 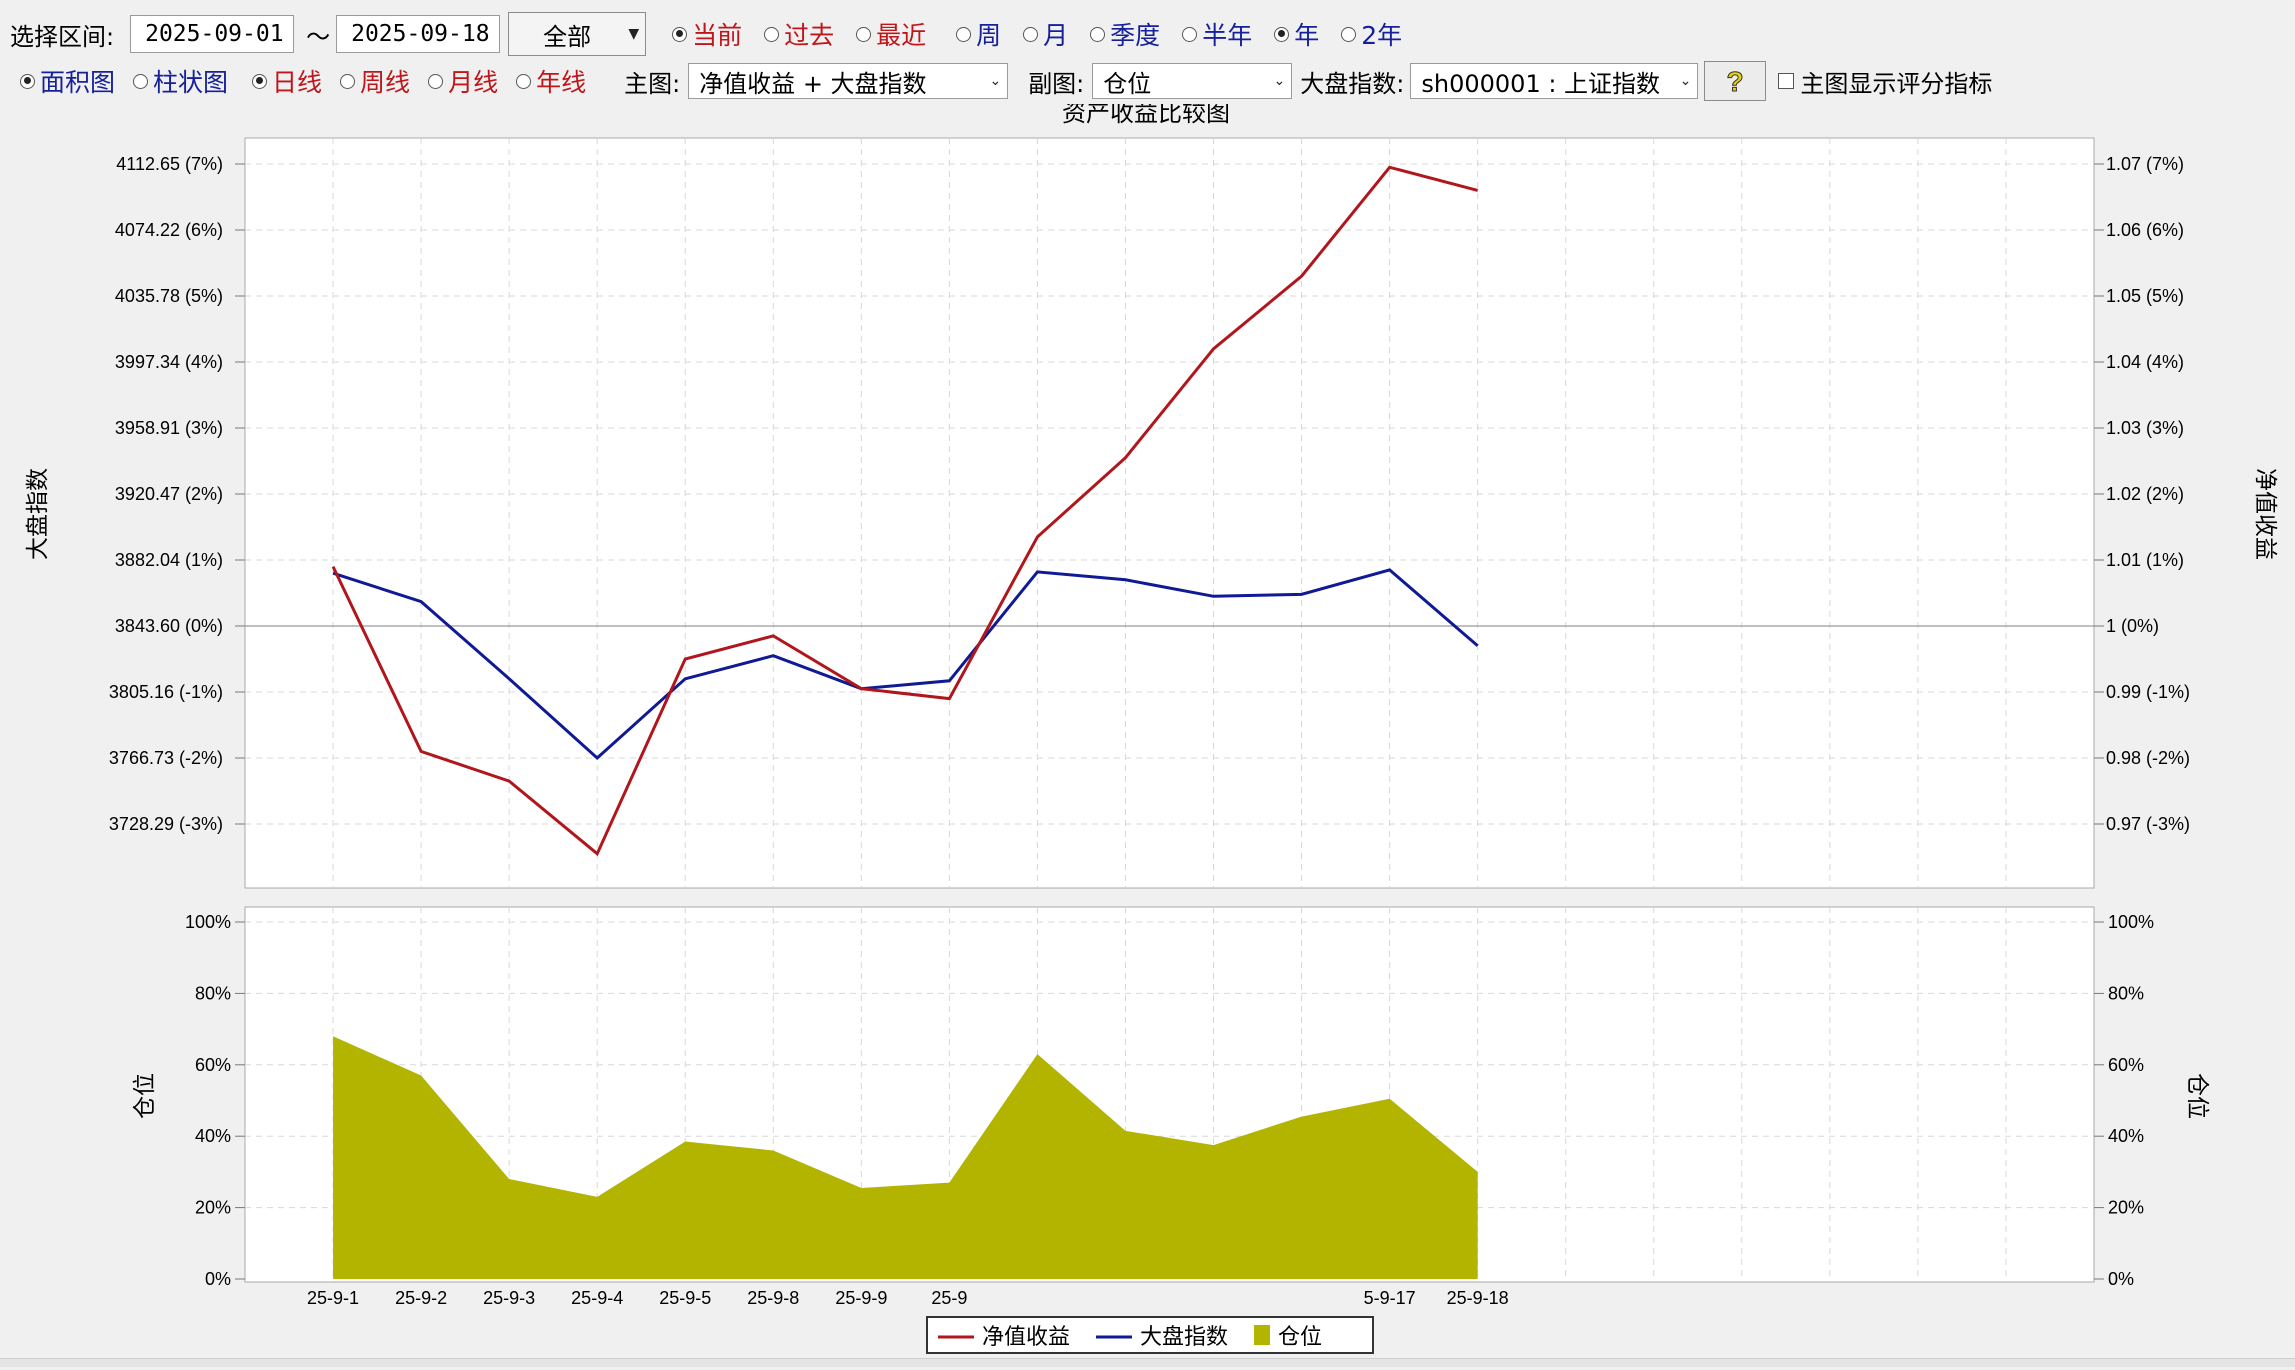 What do you see at coordinates (509, 1298) in the screenshot?
I see `x-axis-tick-label: 25-9-3` at bounding box center [509, 1298].